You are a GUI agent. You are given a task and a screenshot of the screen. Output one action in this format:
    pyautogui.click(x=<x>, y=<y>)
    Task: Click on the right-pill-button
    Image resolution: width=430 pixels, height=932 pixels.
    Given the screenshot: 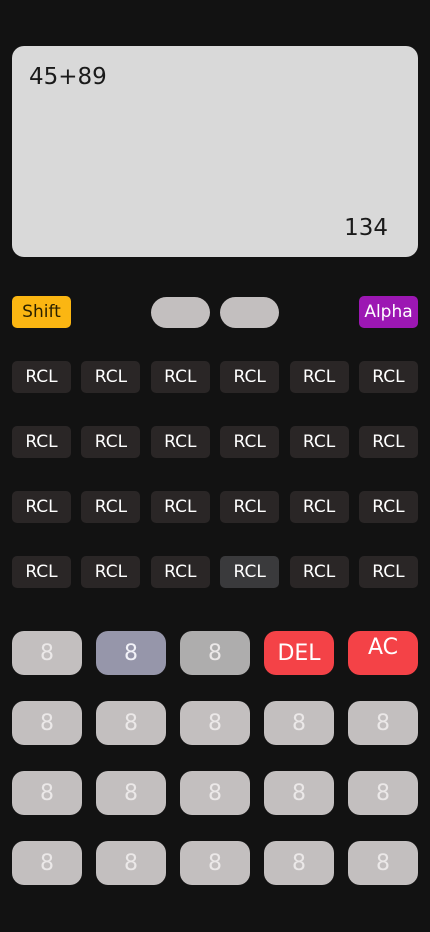 What is the action you would take?
    pyautogui.click(x=249, y=312)
    